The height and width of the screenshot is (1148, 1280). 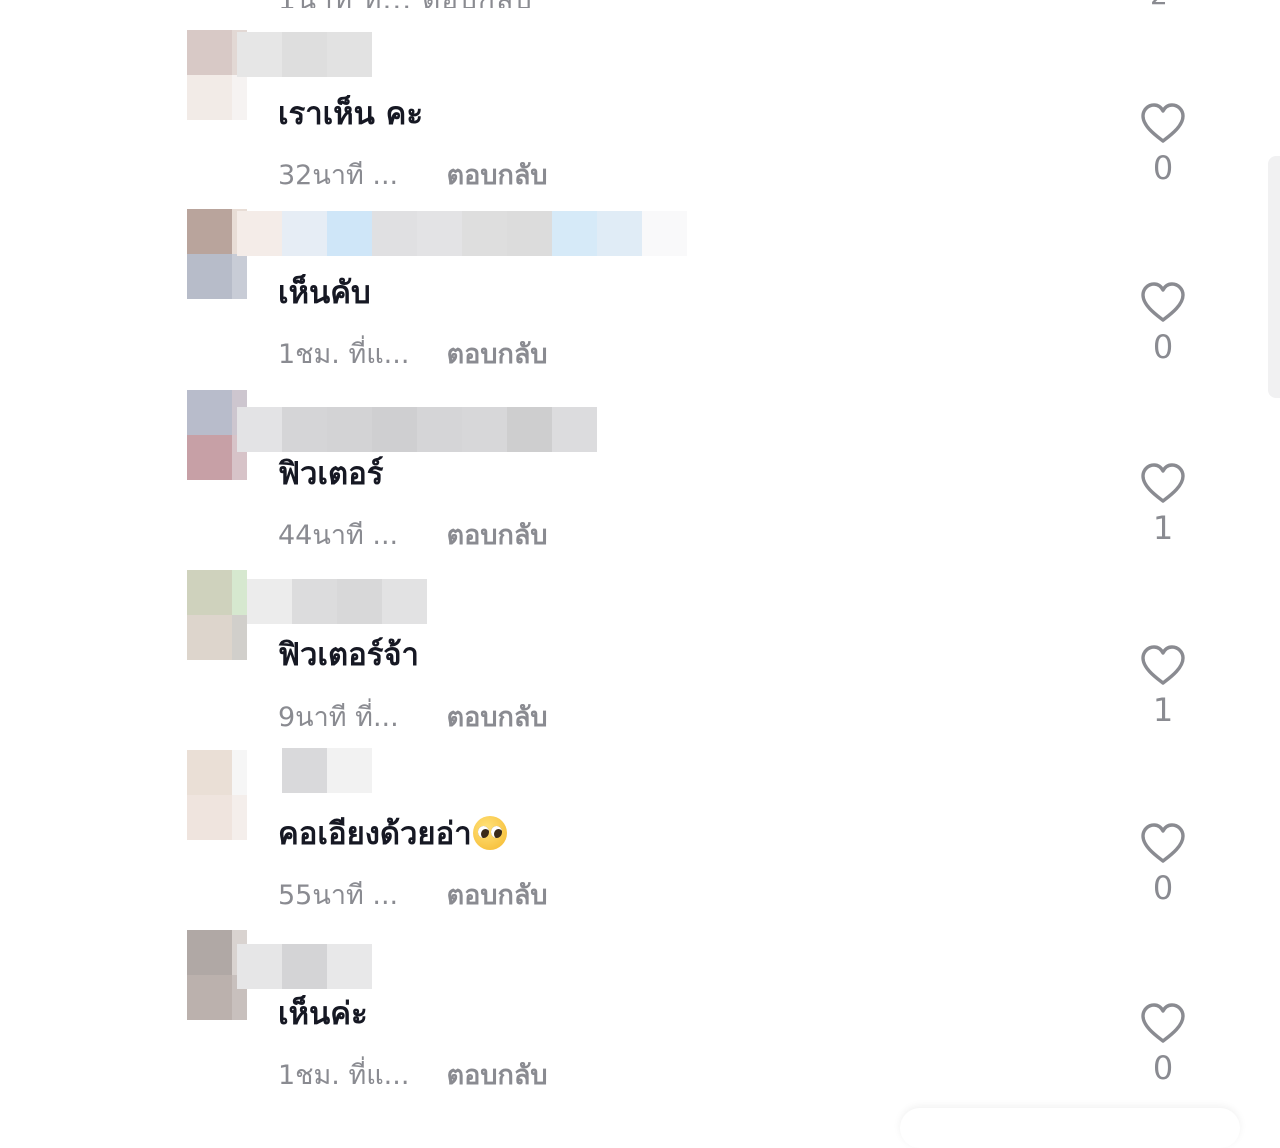 What do you see at coordinates (392, 834) in the screenshot?
I see `comment-text: คอเอียงด้วยอ่า` at bounding box center [392, 834].